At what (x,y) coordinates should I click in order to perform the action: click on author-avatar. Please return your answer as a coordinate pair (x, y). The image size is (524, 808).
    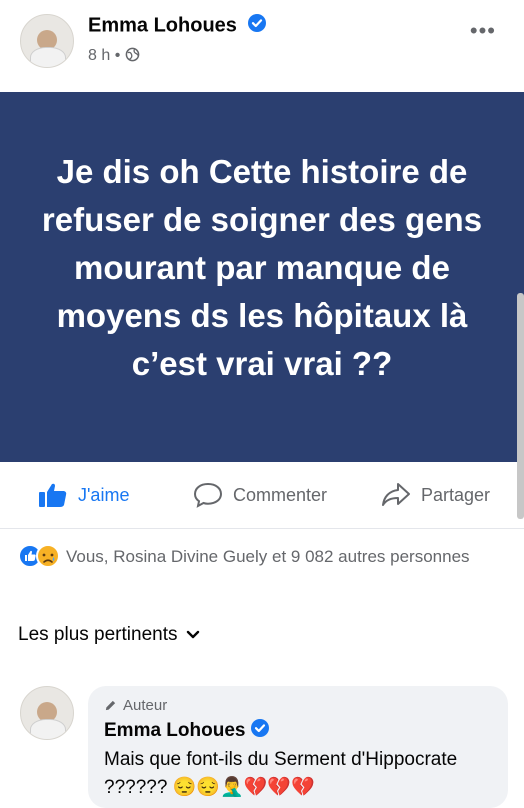
    Looking at the image, I should click on (47, 41).